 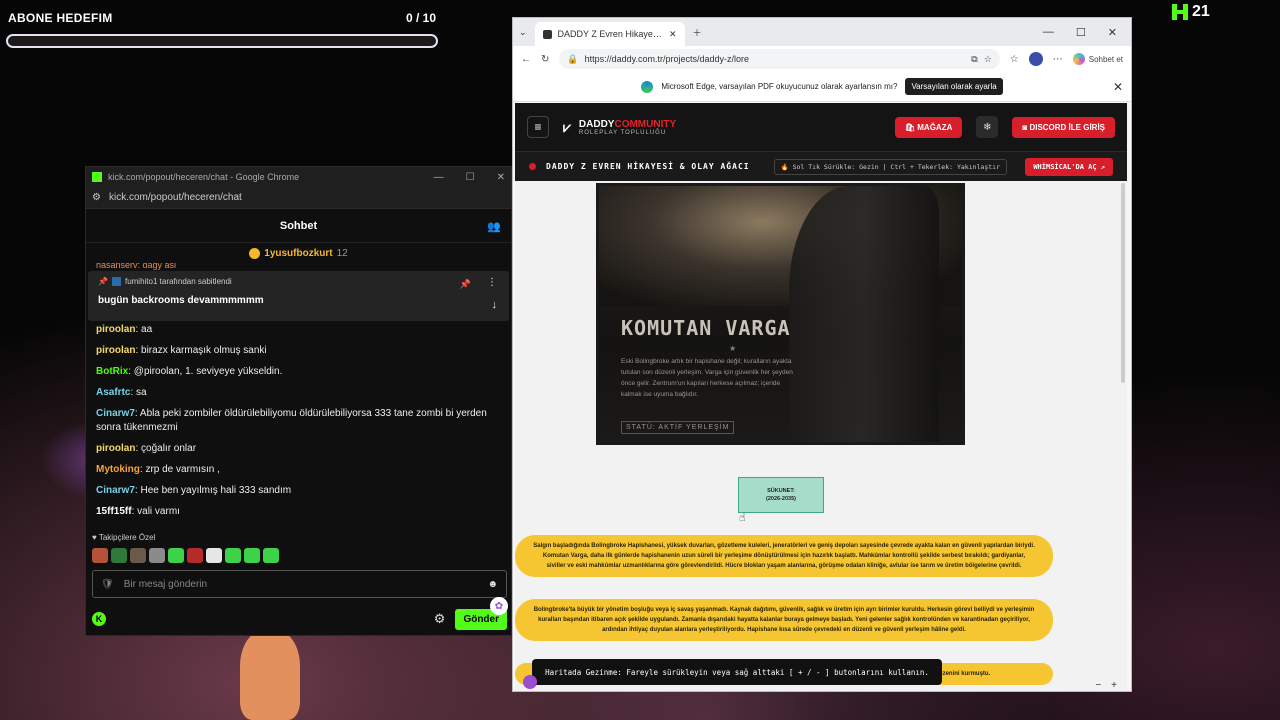 What do you see at coordinates (492, 282) in the screenshot?
I see `more-options-icon: ⋮` at bounding box center [492, 282].